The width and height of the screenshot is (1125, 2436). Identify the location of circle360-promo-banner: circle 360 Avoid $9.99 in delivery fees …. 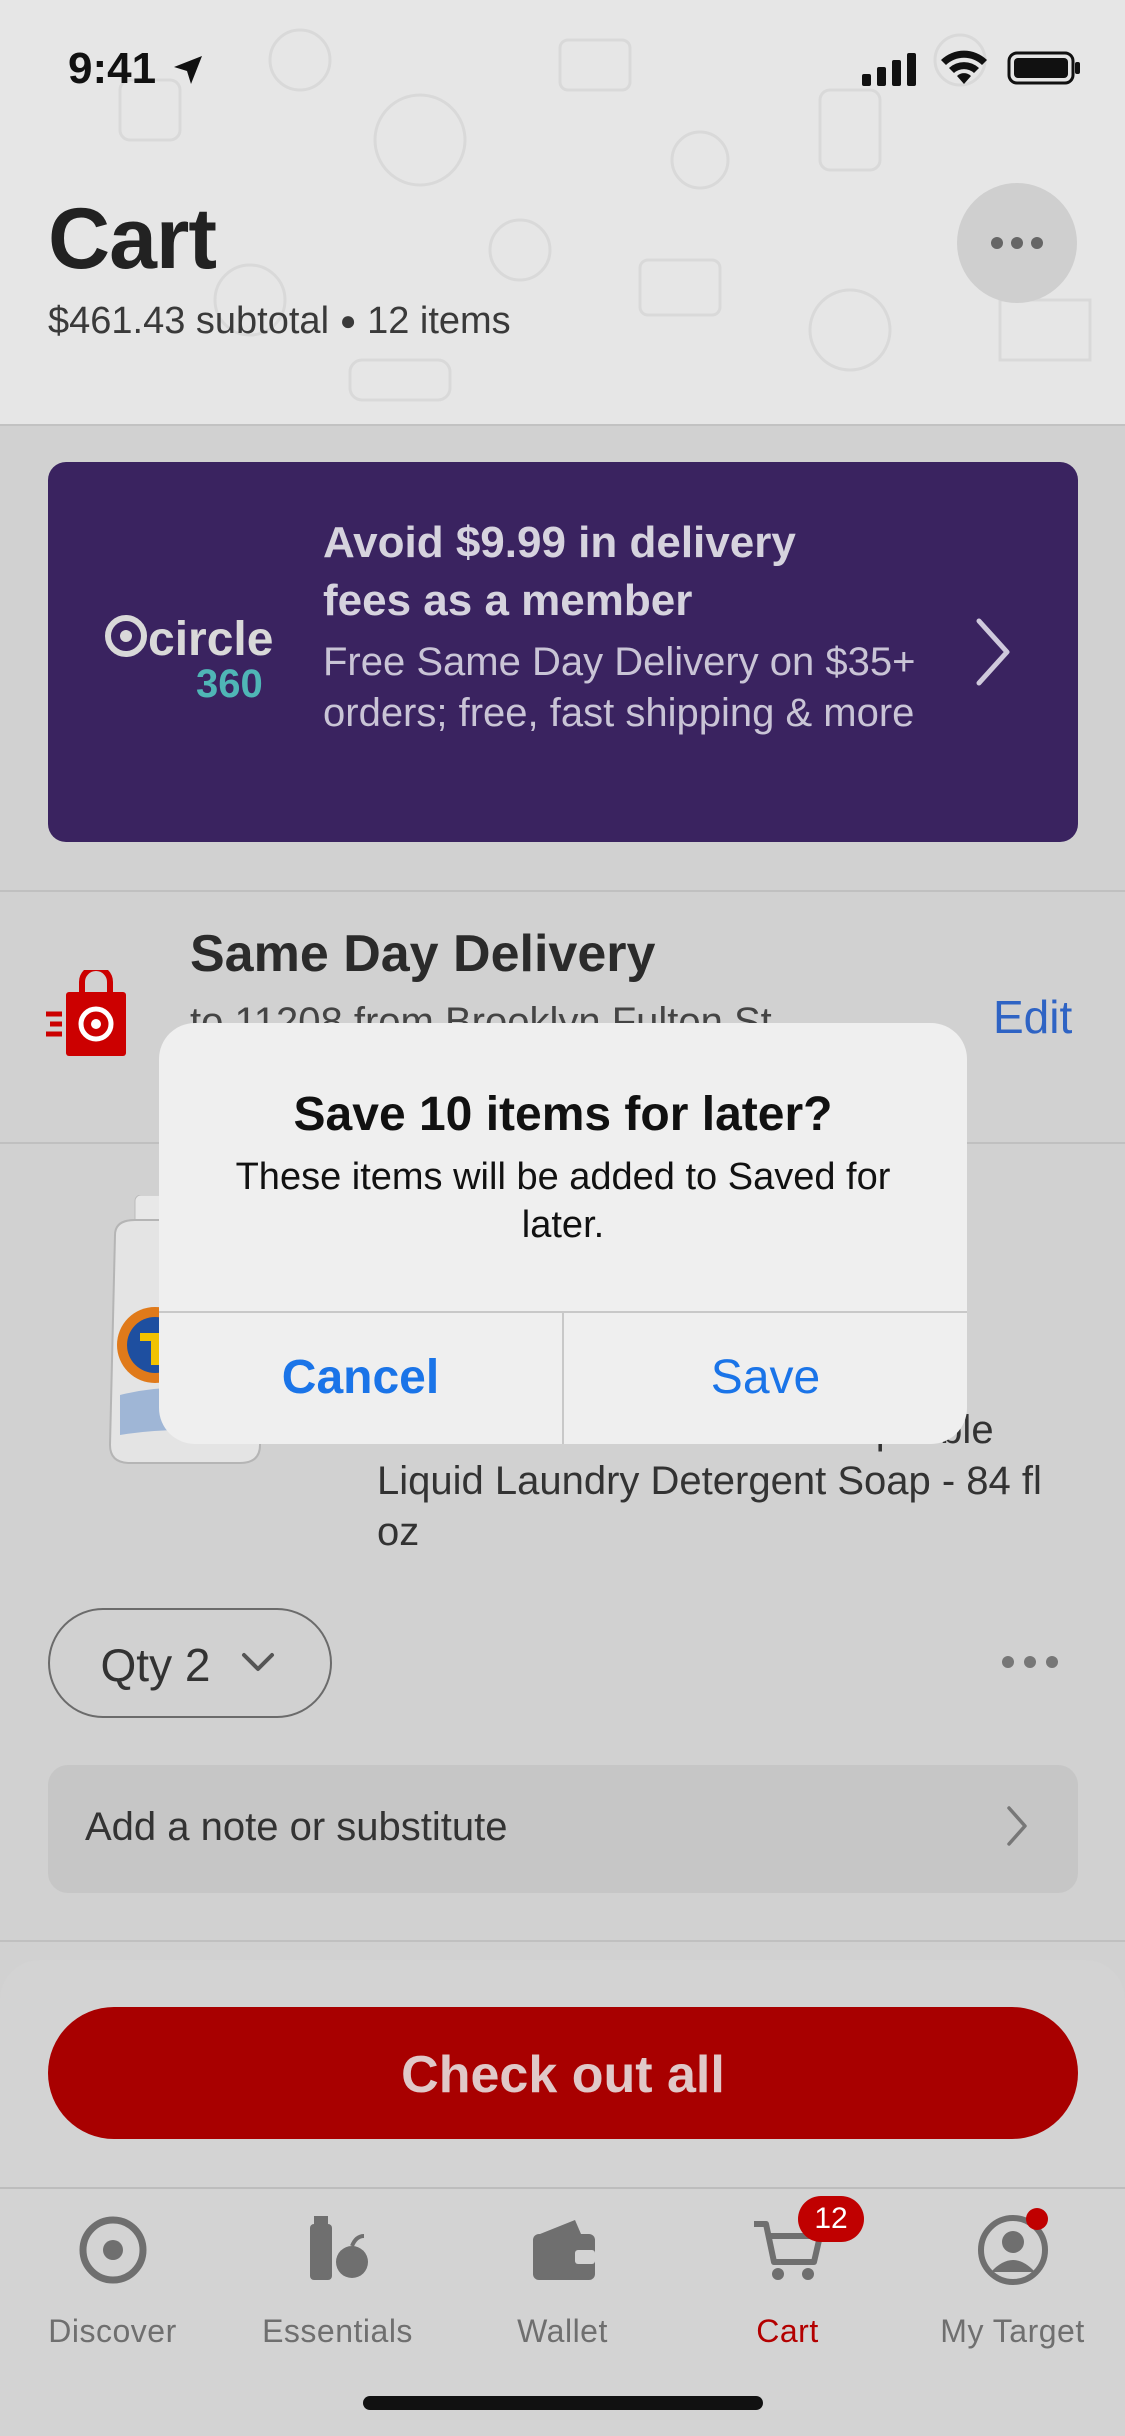
(563, 652).